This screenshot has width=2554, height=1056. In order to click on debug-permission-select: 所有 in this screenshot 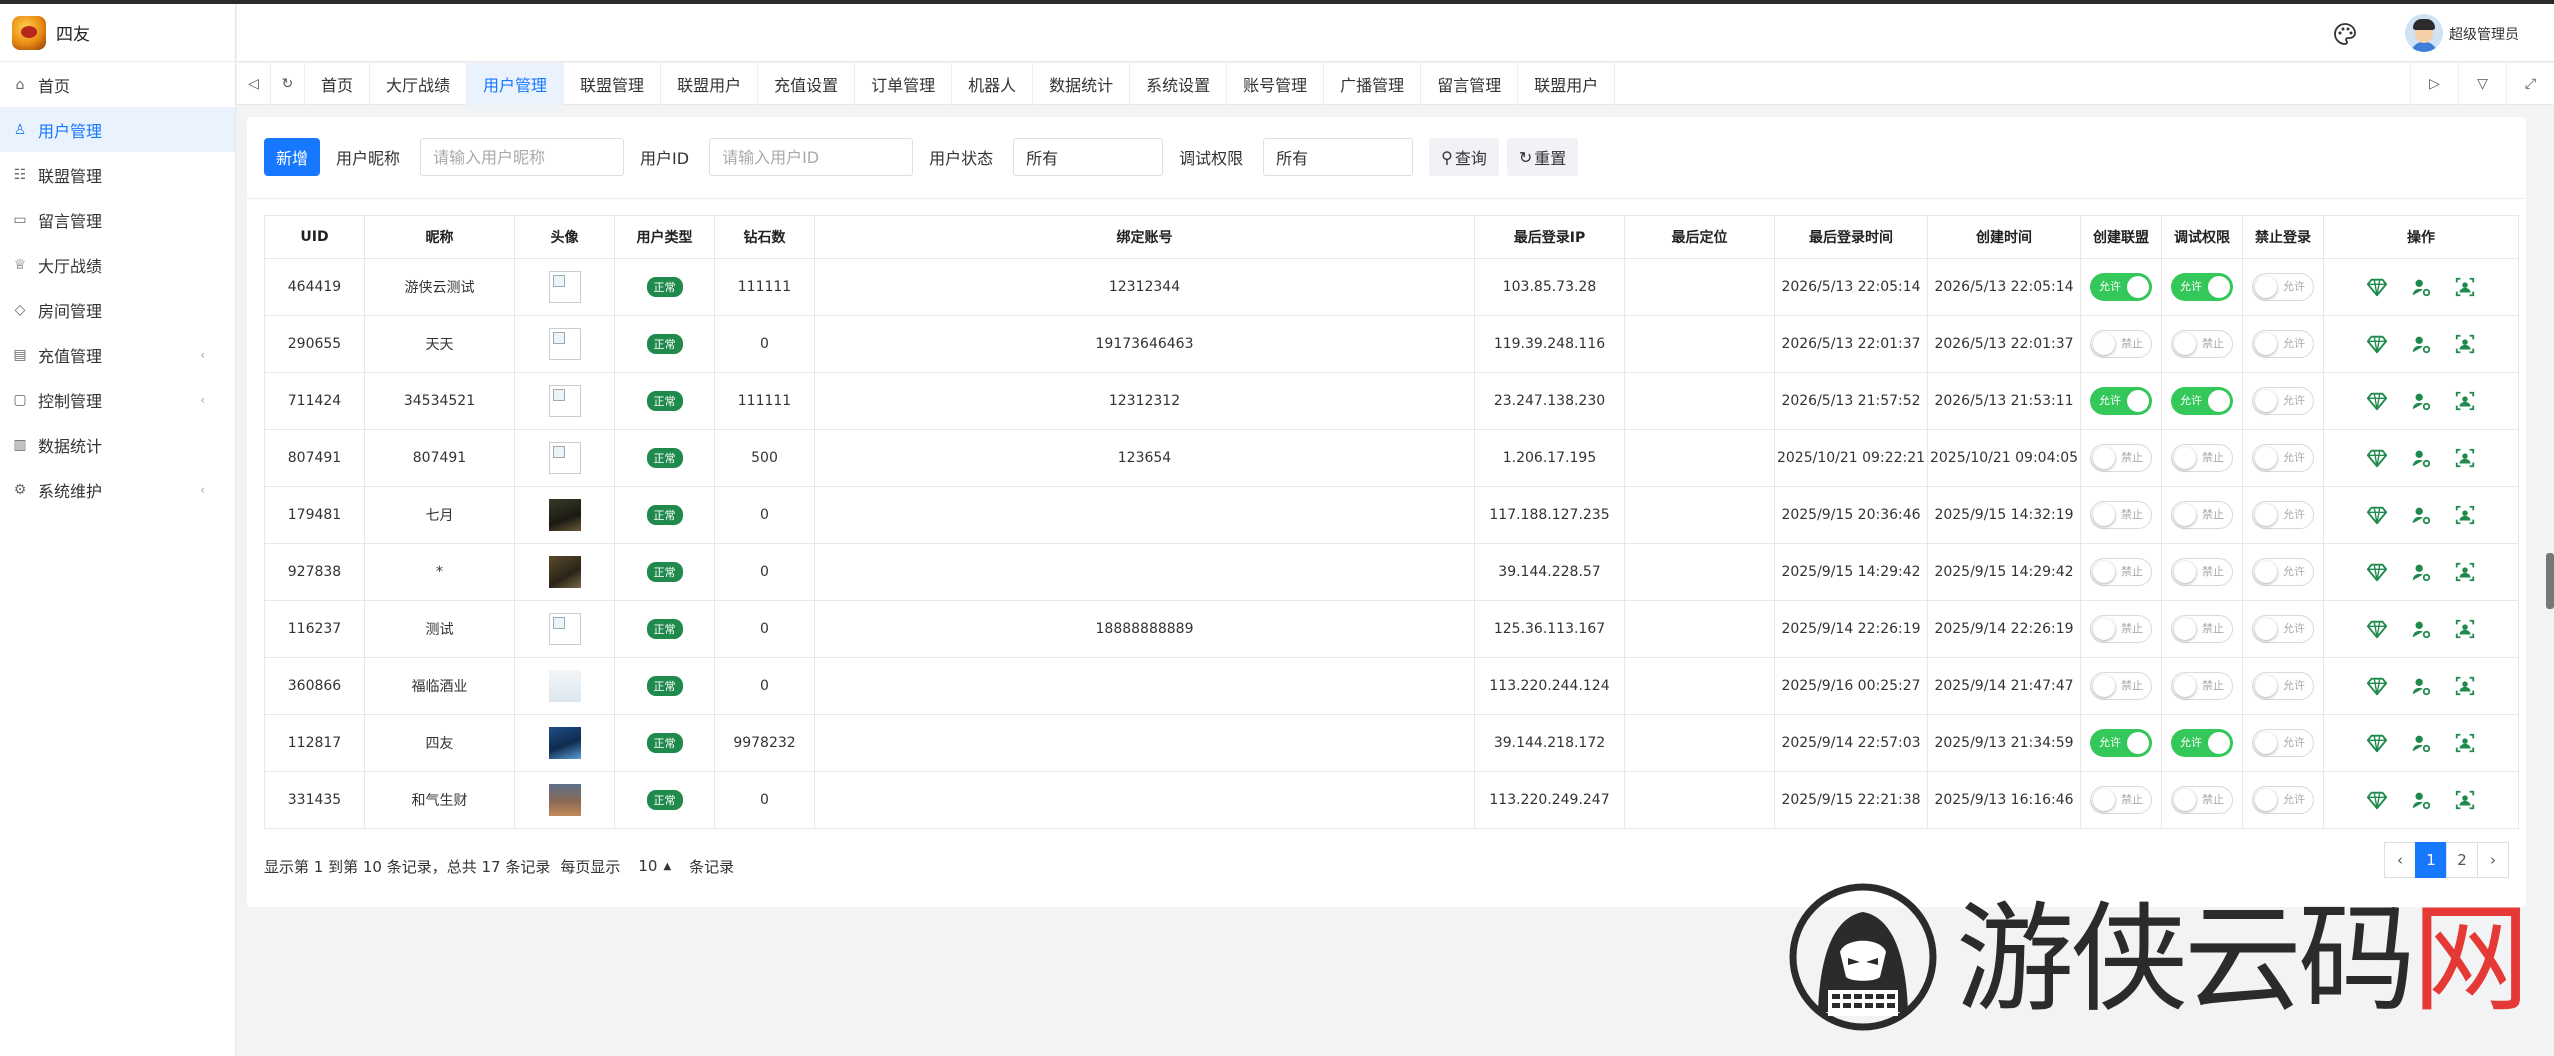, I will do `click(1338, 157)`.